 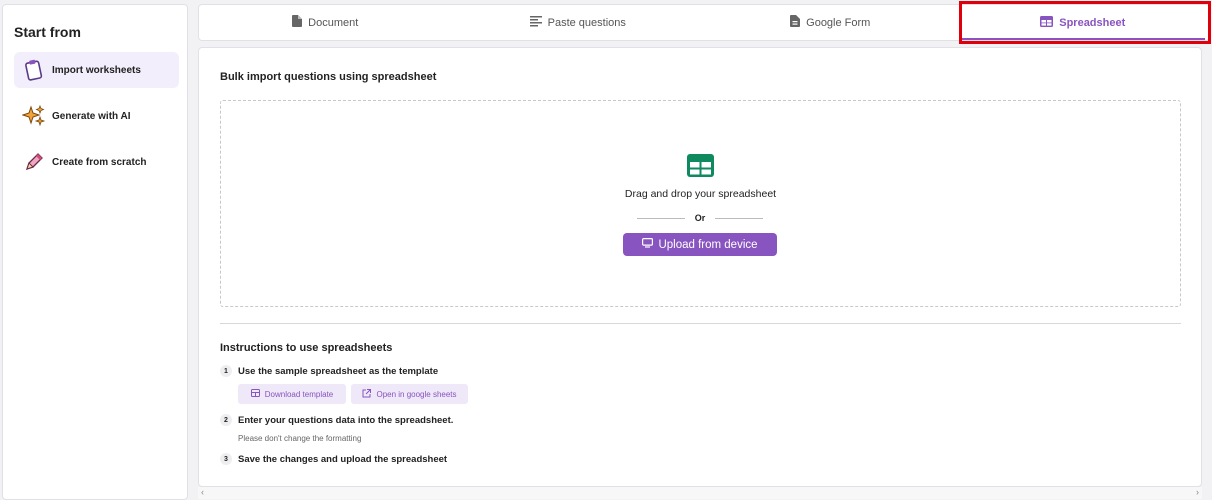 I want to click on scroll-right-icon: ›, so click(x=1197, y=492).